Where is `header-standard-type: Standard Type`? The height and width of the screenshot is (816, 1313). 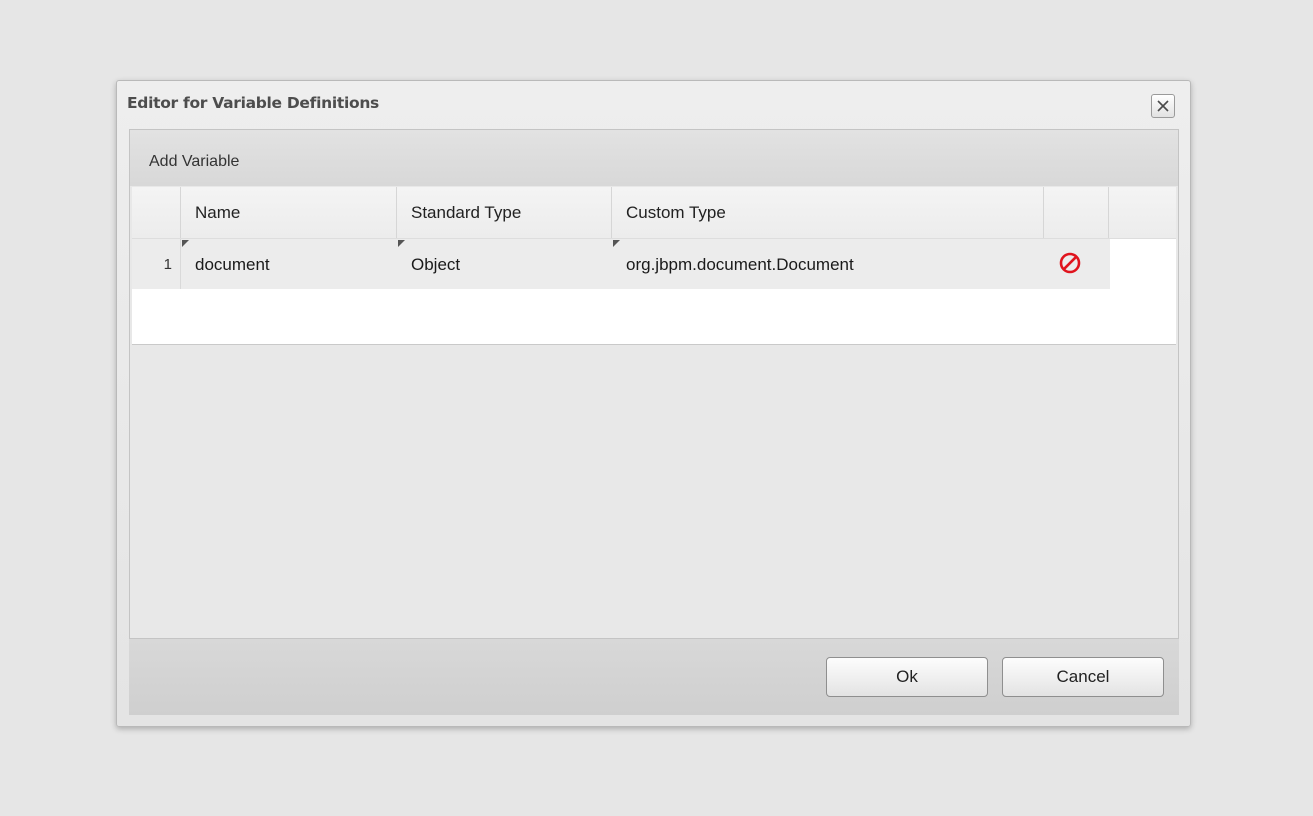
header-standard-type: Standard Type is located at coordinates (504, 212).